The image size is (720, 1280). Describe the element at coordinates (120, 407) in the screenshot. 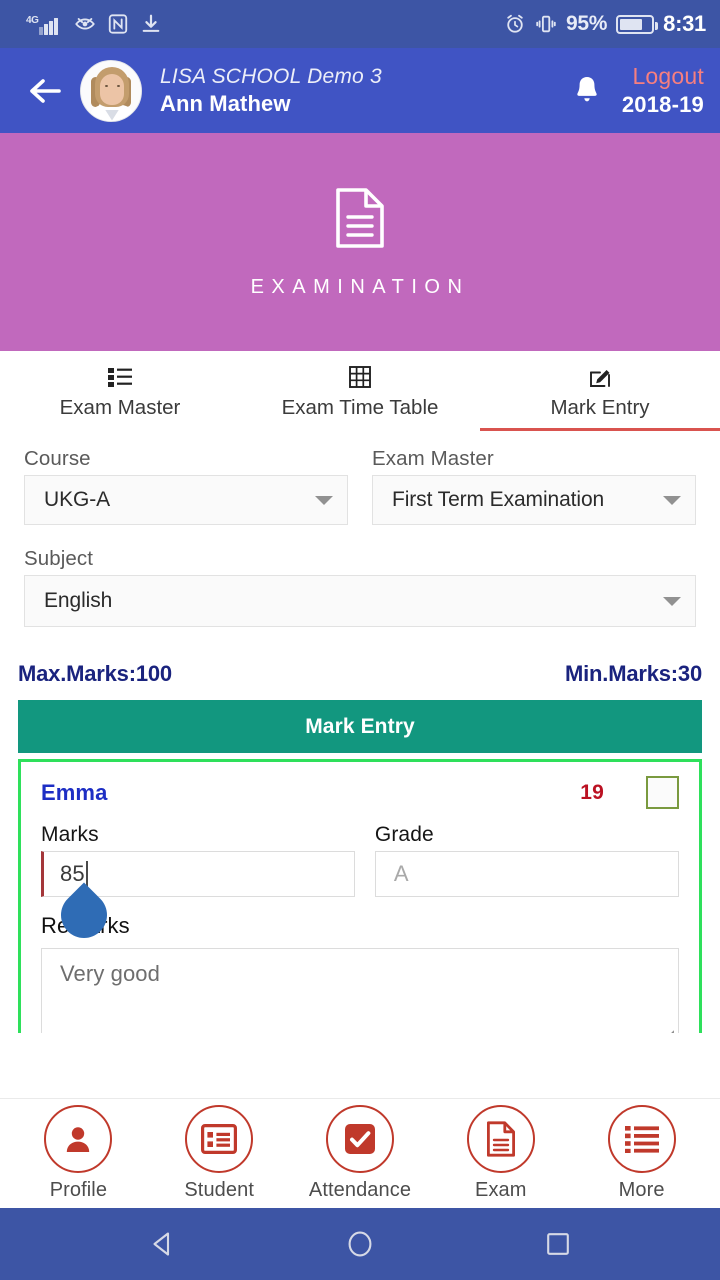

I see `tab-label: Exam Master` at that location.